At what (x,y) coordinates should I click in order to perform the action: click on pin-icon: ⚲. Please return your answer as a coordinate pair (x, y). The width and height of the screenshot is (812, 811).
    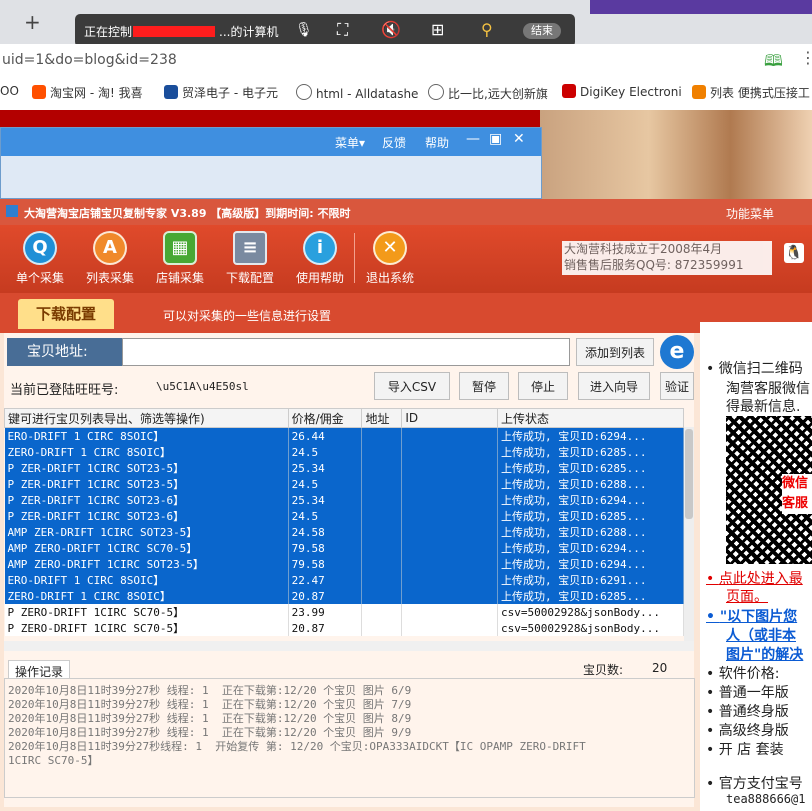
    Looking at the image, I should click on (487, 29).